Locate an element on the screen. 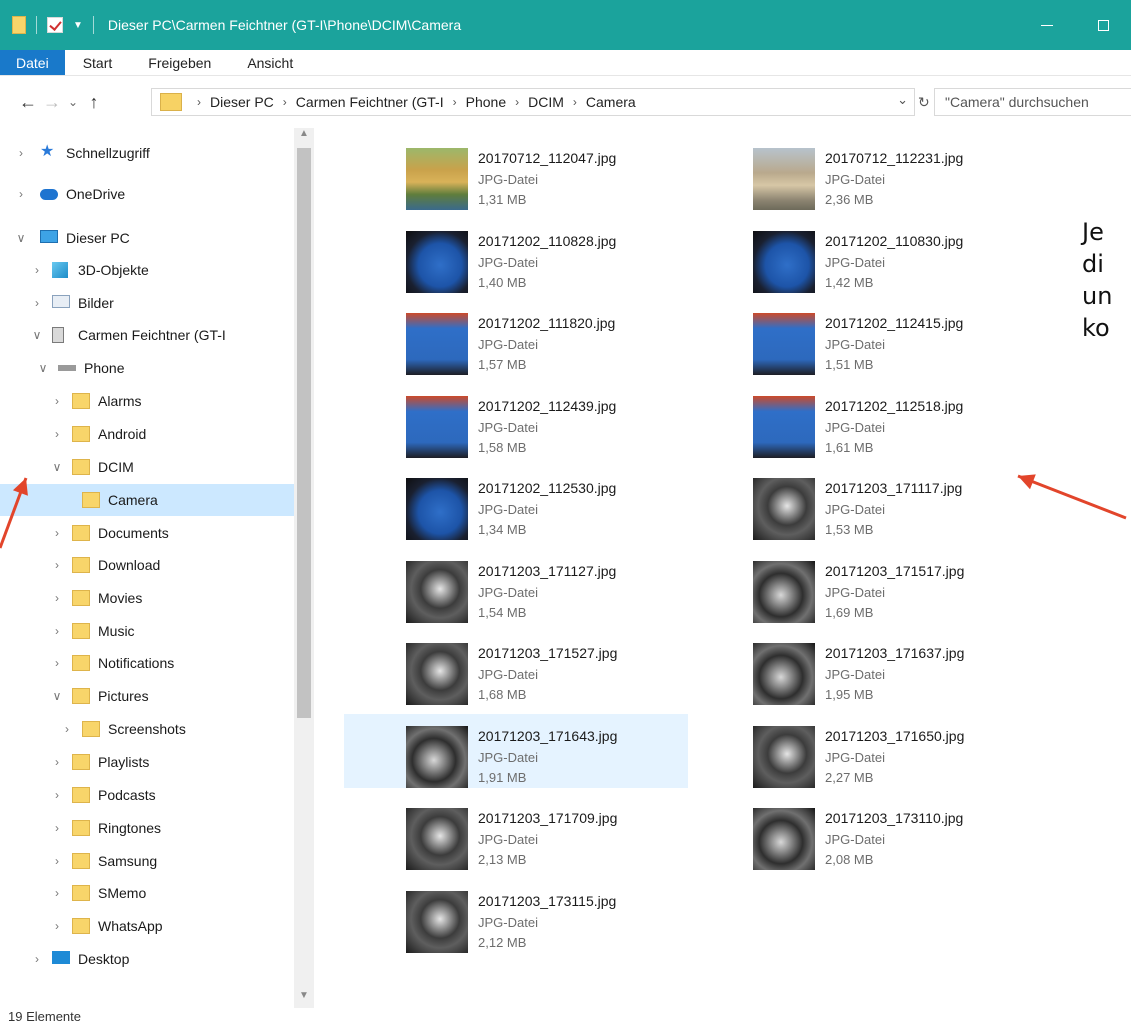 This screenshot has width=1131, height=1025. nav-item-ringtones: › Ringtones is located at coordinates (147, 828).